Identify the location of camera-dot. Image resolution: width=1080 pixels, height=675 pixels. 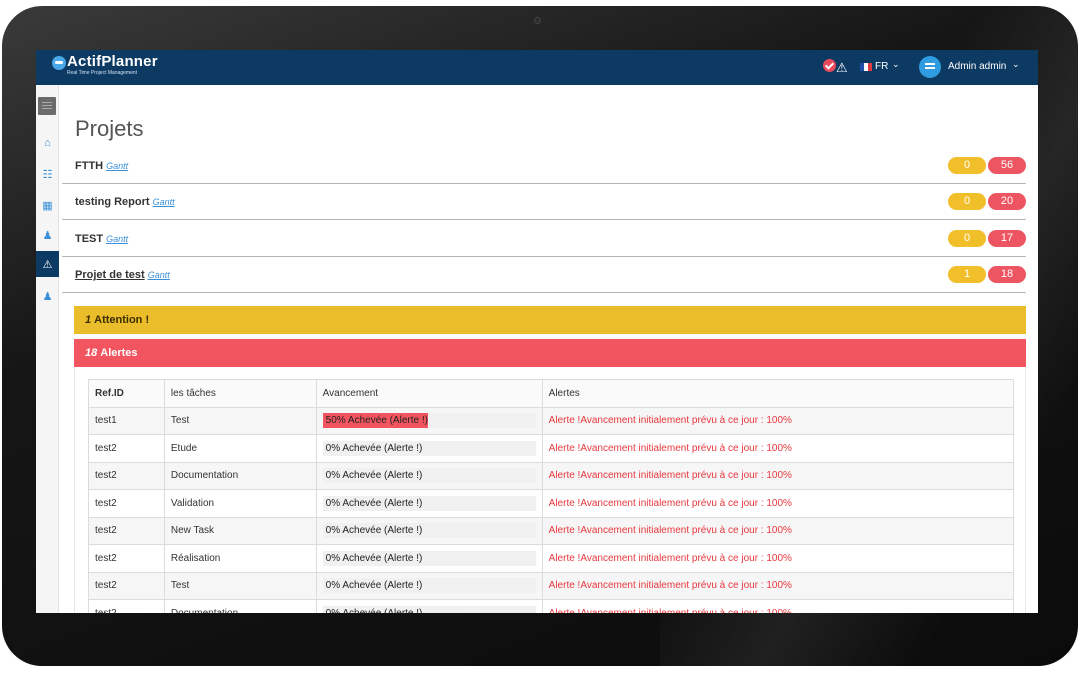
(537, 20).